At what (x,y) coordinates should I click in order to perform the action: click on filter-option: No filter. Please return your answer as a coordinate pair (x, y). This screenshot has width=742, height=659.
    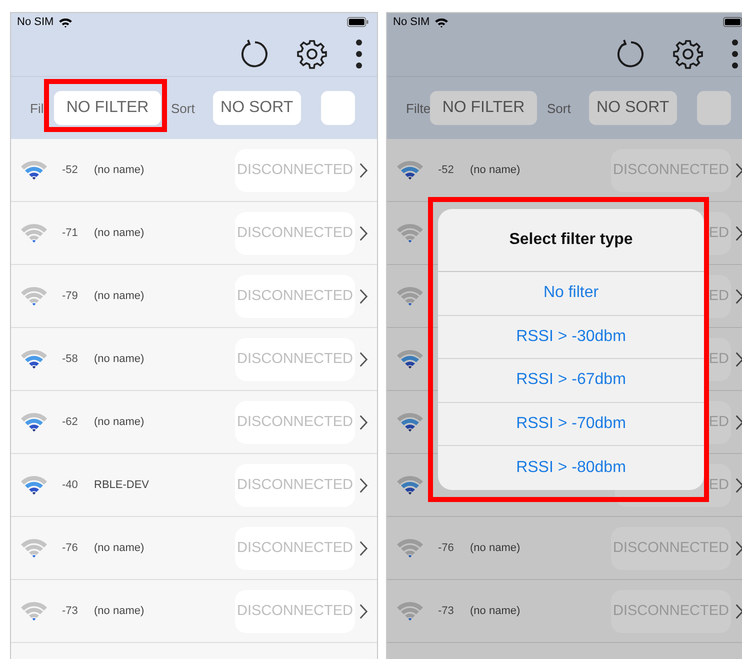
    Looking at the image, I should click on (571, 294).